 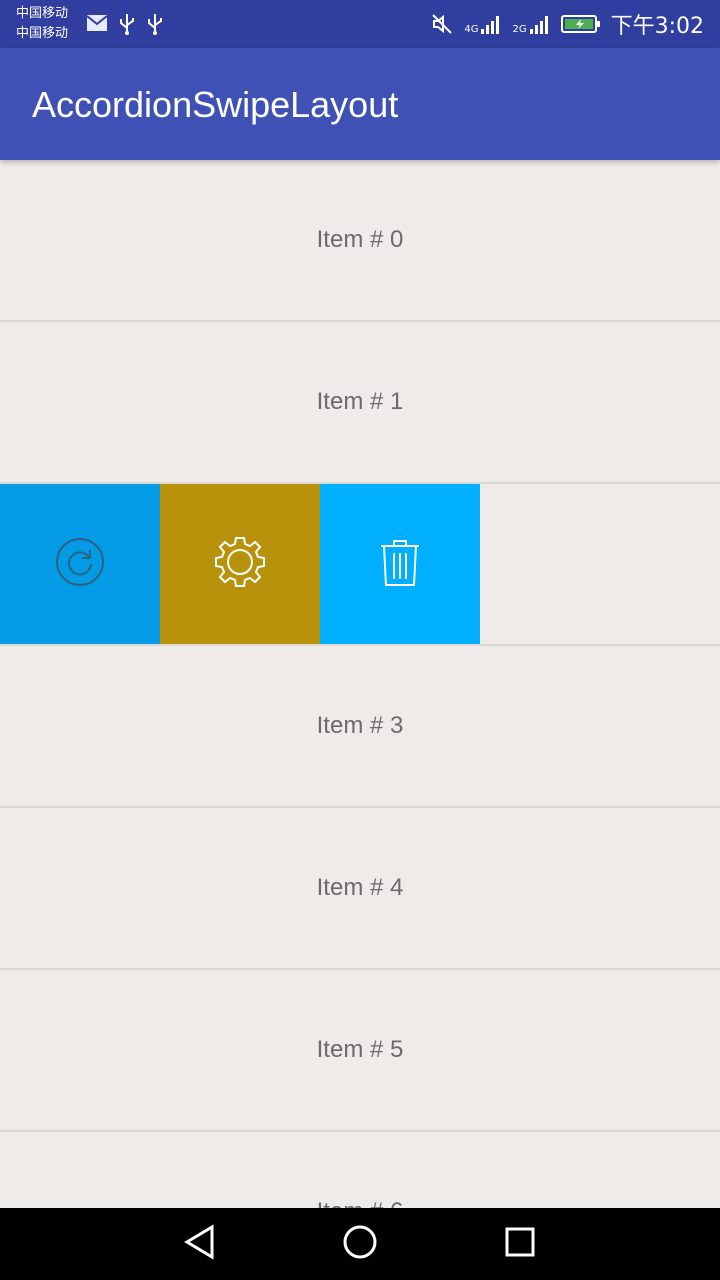 I want to click on list-item: Item # 3, so click(x=360, y=727).